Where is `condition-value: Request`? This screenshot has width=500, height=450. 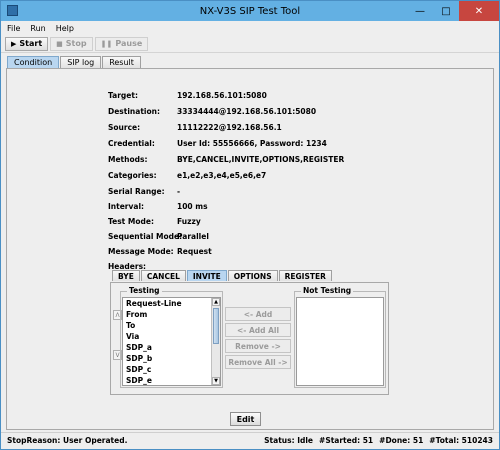 condition-value: Request is located at coordinates (194, 251).